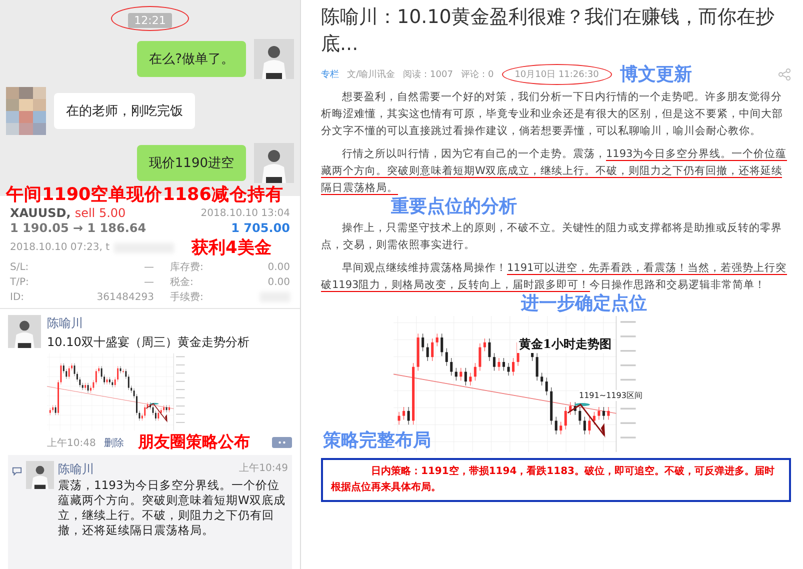  Describe the element at coordinates (371, 74) in the screenshot. I see `article-author: 文/喻川讯金` at that location.